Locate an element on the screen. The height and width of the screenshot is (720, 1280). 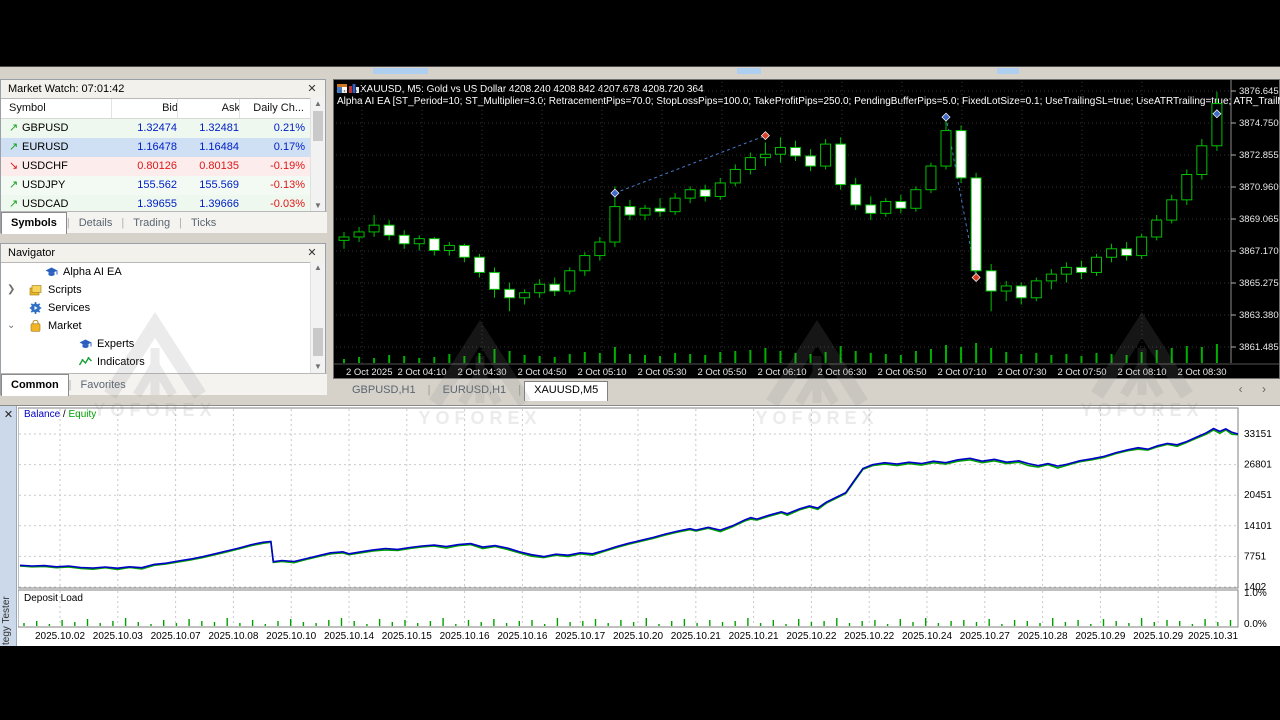
navigator-title-text: Navigator is located at coordinates (32, 253).